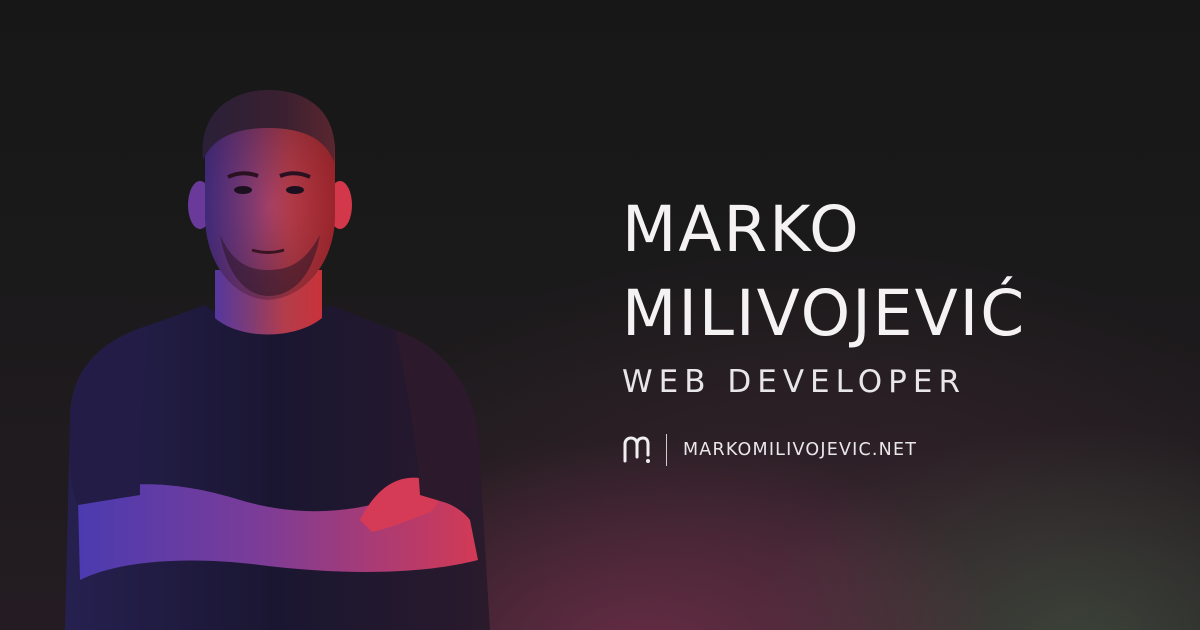 This screenshot has width=1200, height=630. Describe the element at coordinates (741, 229) in the screenshot. I see `first-name: MARKO` at that location.